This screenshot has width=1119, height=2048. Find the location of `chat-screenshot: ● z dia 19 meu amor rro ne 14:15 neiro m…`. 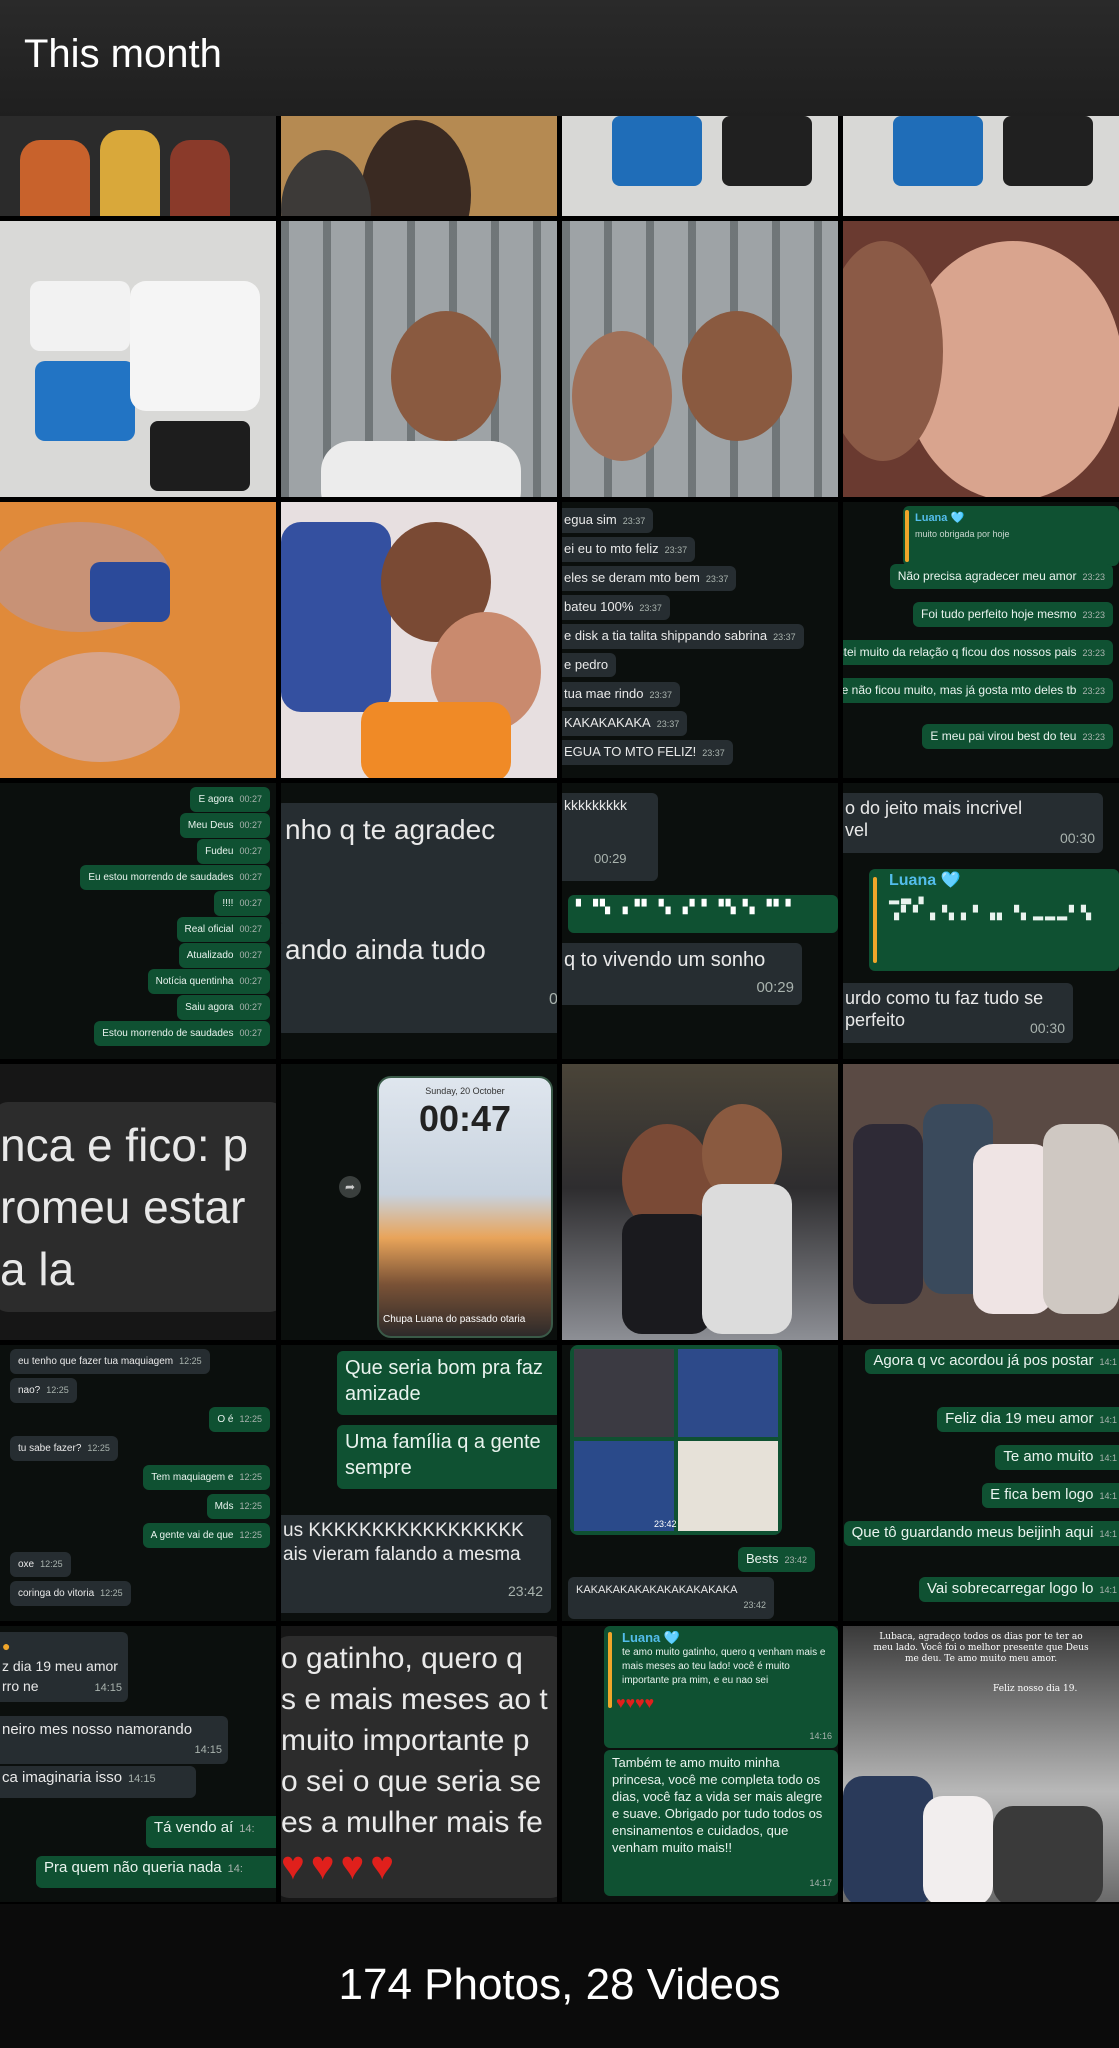

chat-screenshot: ● z dia 19 meu amor rro ne 14:15 neiro m… is located at coordinates (138, 1764).